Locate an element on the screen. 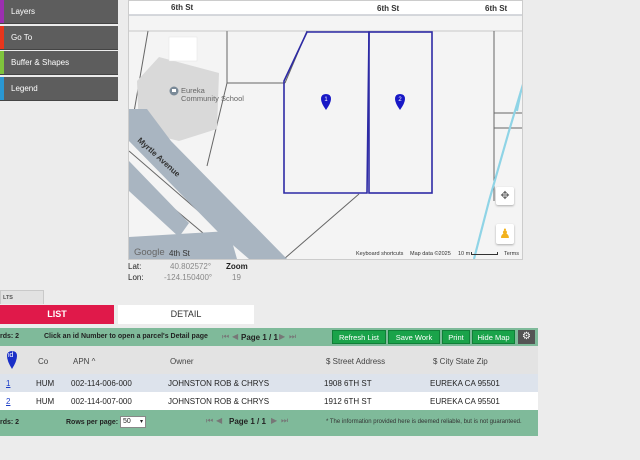 The height and width of the screenshot is (460, 640). keyboard-shortcuts-link: Keyboard shortcuts is located at coordinates (379, 254).